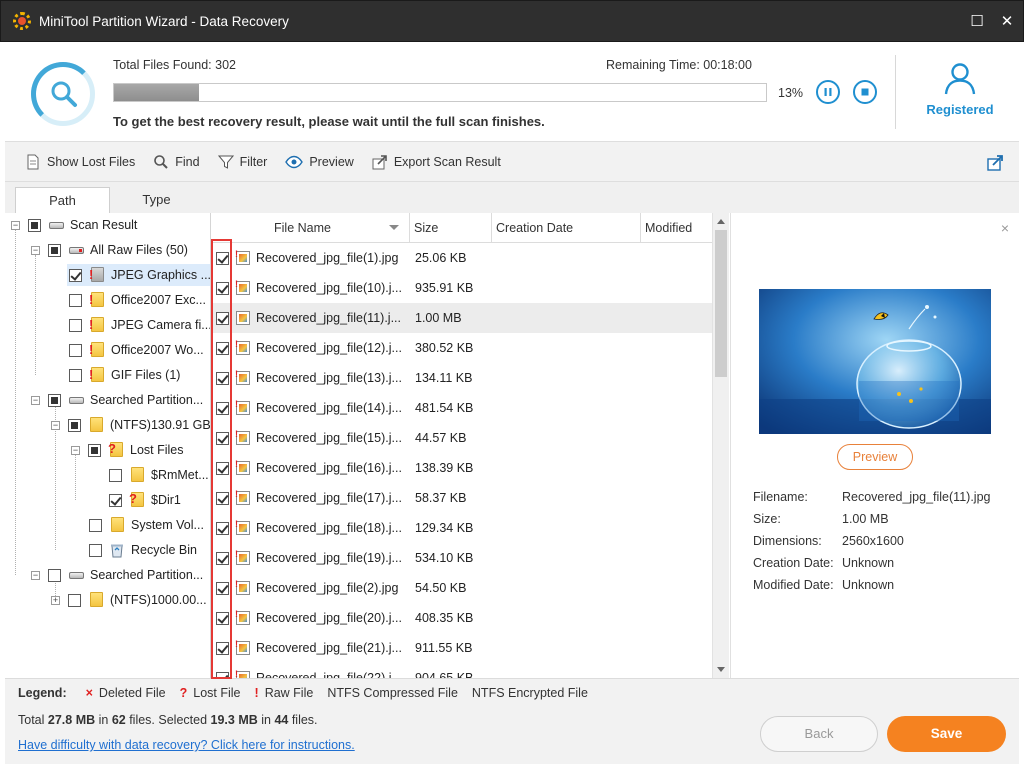 The image size is (1024, 768). Describe the element at coordinates (137, 500) in the screenshot. I see `lost-folder-icon: ?` at that location.